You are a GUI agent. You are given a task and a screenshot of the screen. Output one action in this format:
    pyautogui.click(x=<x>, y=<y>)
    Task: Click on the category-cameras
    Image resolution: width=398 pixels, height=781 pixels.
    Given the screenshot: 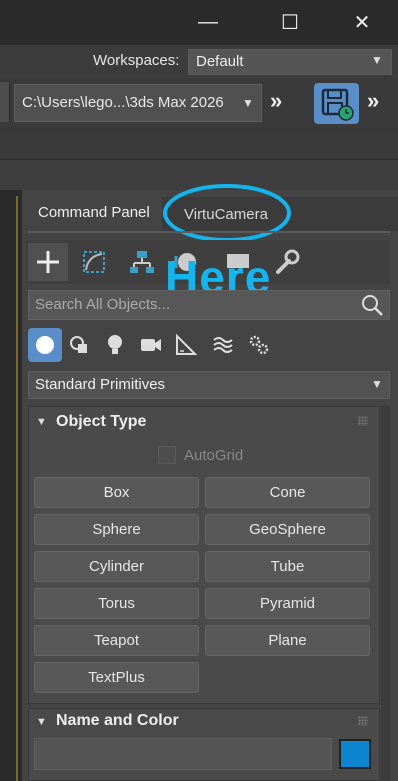 What is the action you would take?
    pyautogui.click(x=151, y=345)
    